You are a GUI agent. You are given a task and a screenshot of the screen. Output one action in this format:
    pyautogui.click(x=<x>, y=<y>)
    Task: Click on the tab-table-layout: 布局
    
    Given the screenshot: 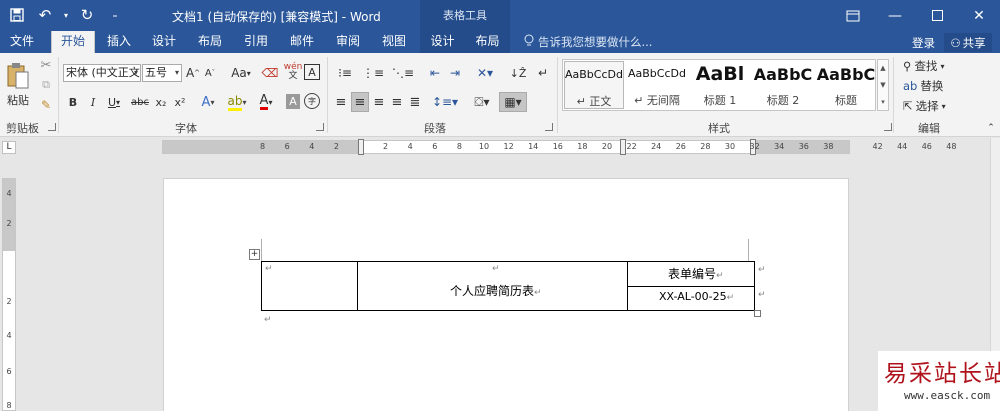 What is the action you would take?
    pyautogui.click(x=487, y=42)
    